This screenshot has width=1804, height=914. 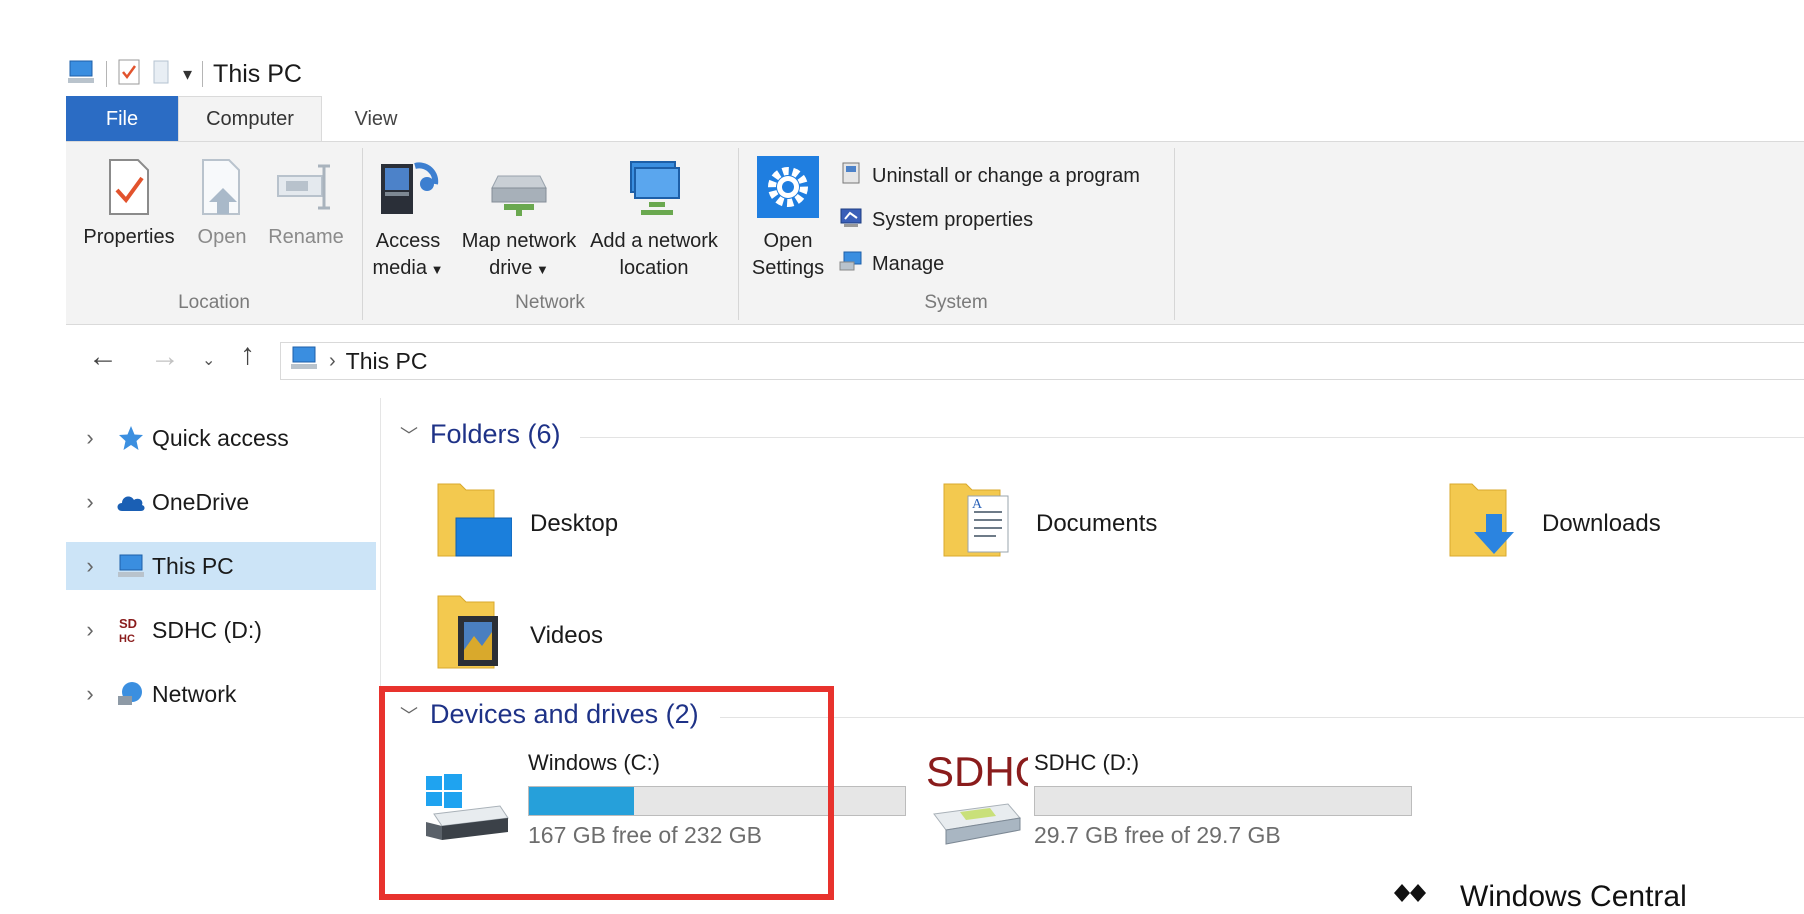 I want to click on nav-item-onedrive: › OneDrive, so click(x=221, y=502).